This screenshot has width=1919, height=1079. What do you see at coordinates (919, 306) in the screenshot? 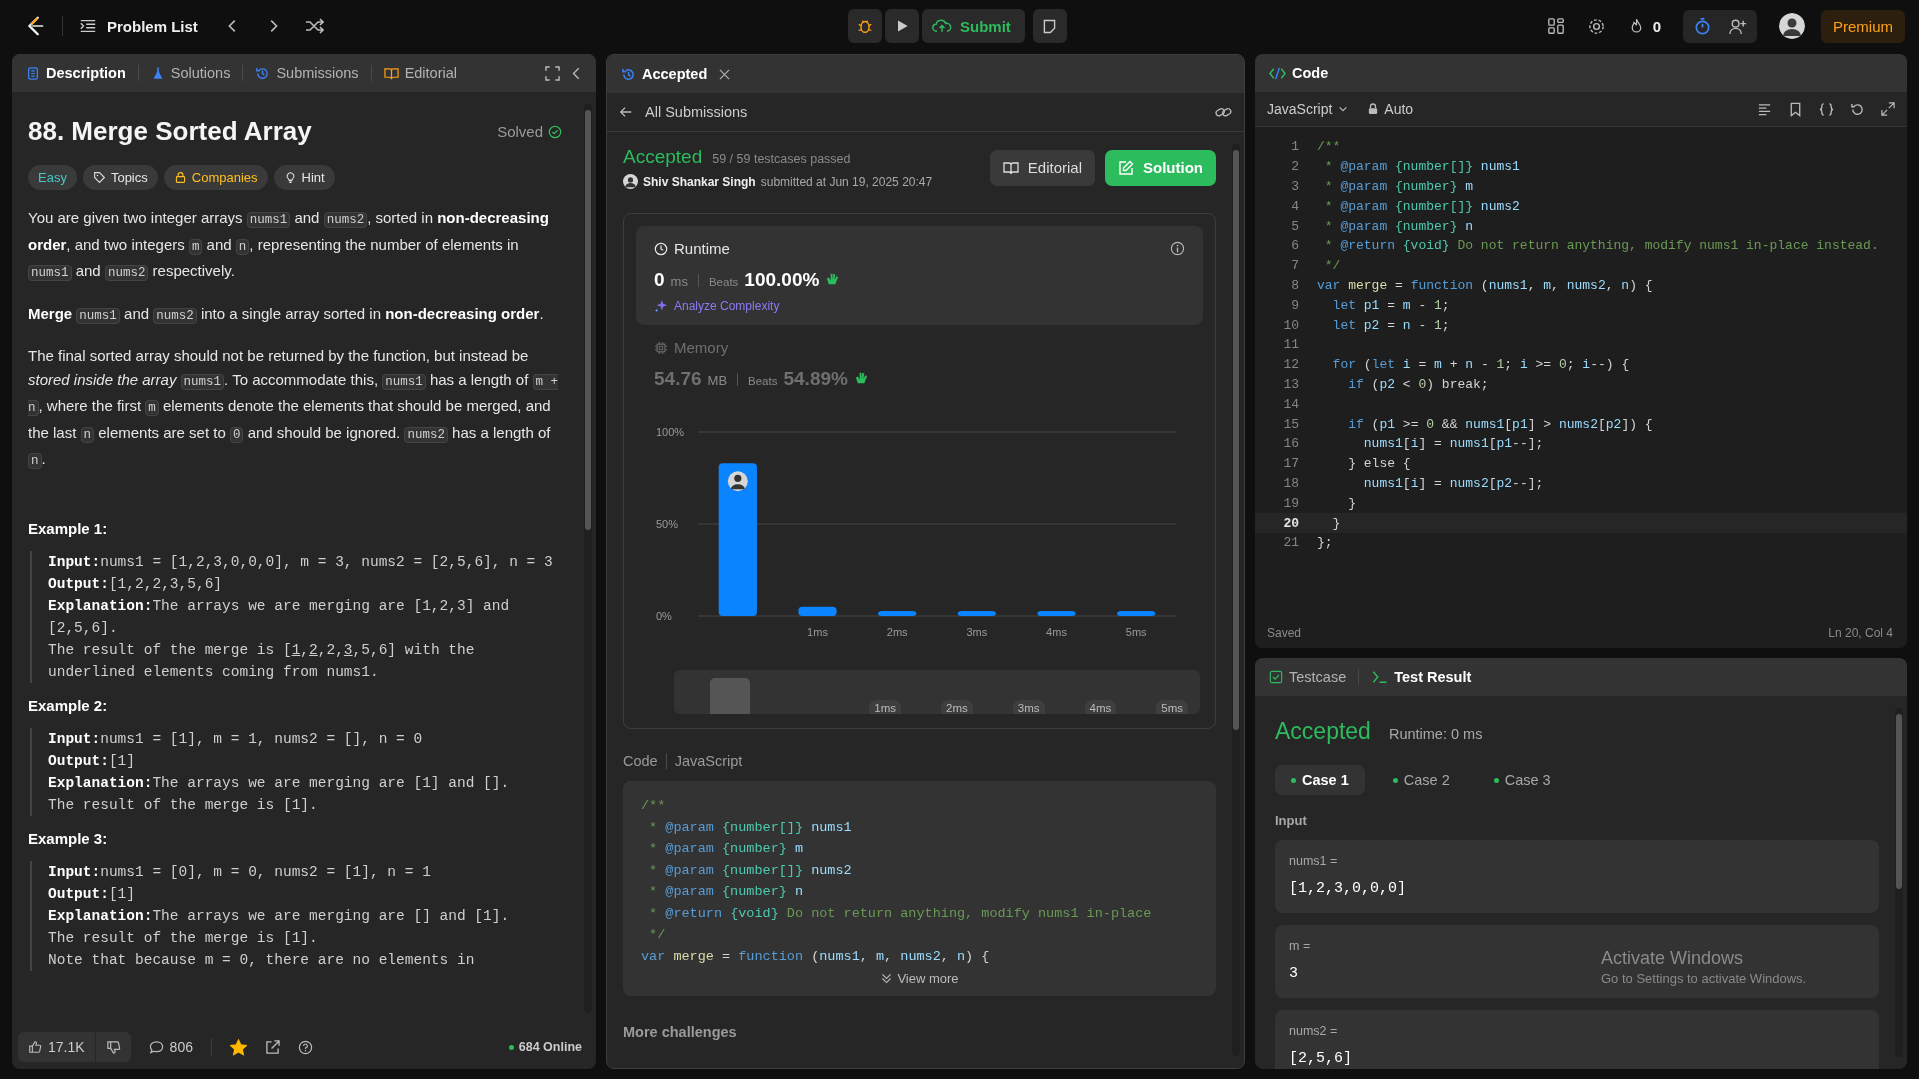
I see `analyze-complexity-link: Analyze Complexity` at bounding box center [919, 306].